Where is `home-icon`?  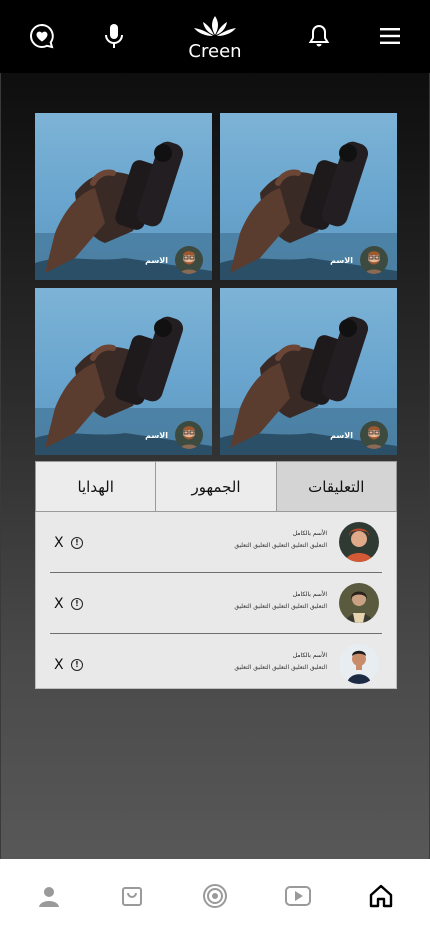 home-icon is located at coordinates (381, 896).